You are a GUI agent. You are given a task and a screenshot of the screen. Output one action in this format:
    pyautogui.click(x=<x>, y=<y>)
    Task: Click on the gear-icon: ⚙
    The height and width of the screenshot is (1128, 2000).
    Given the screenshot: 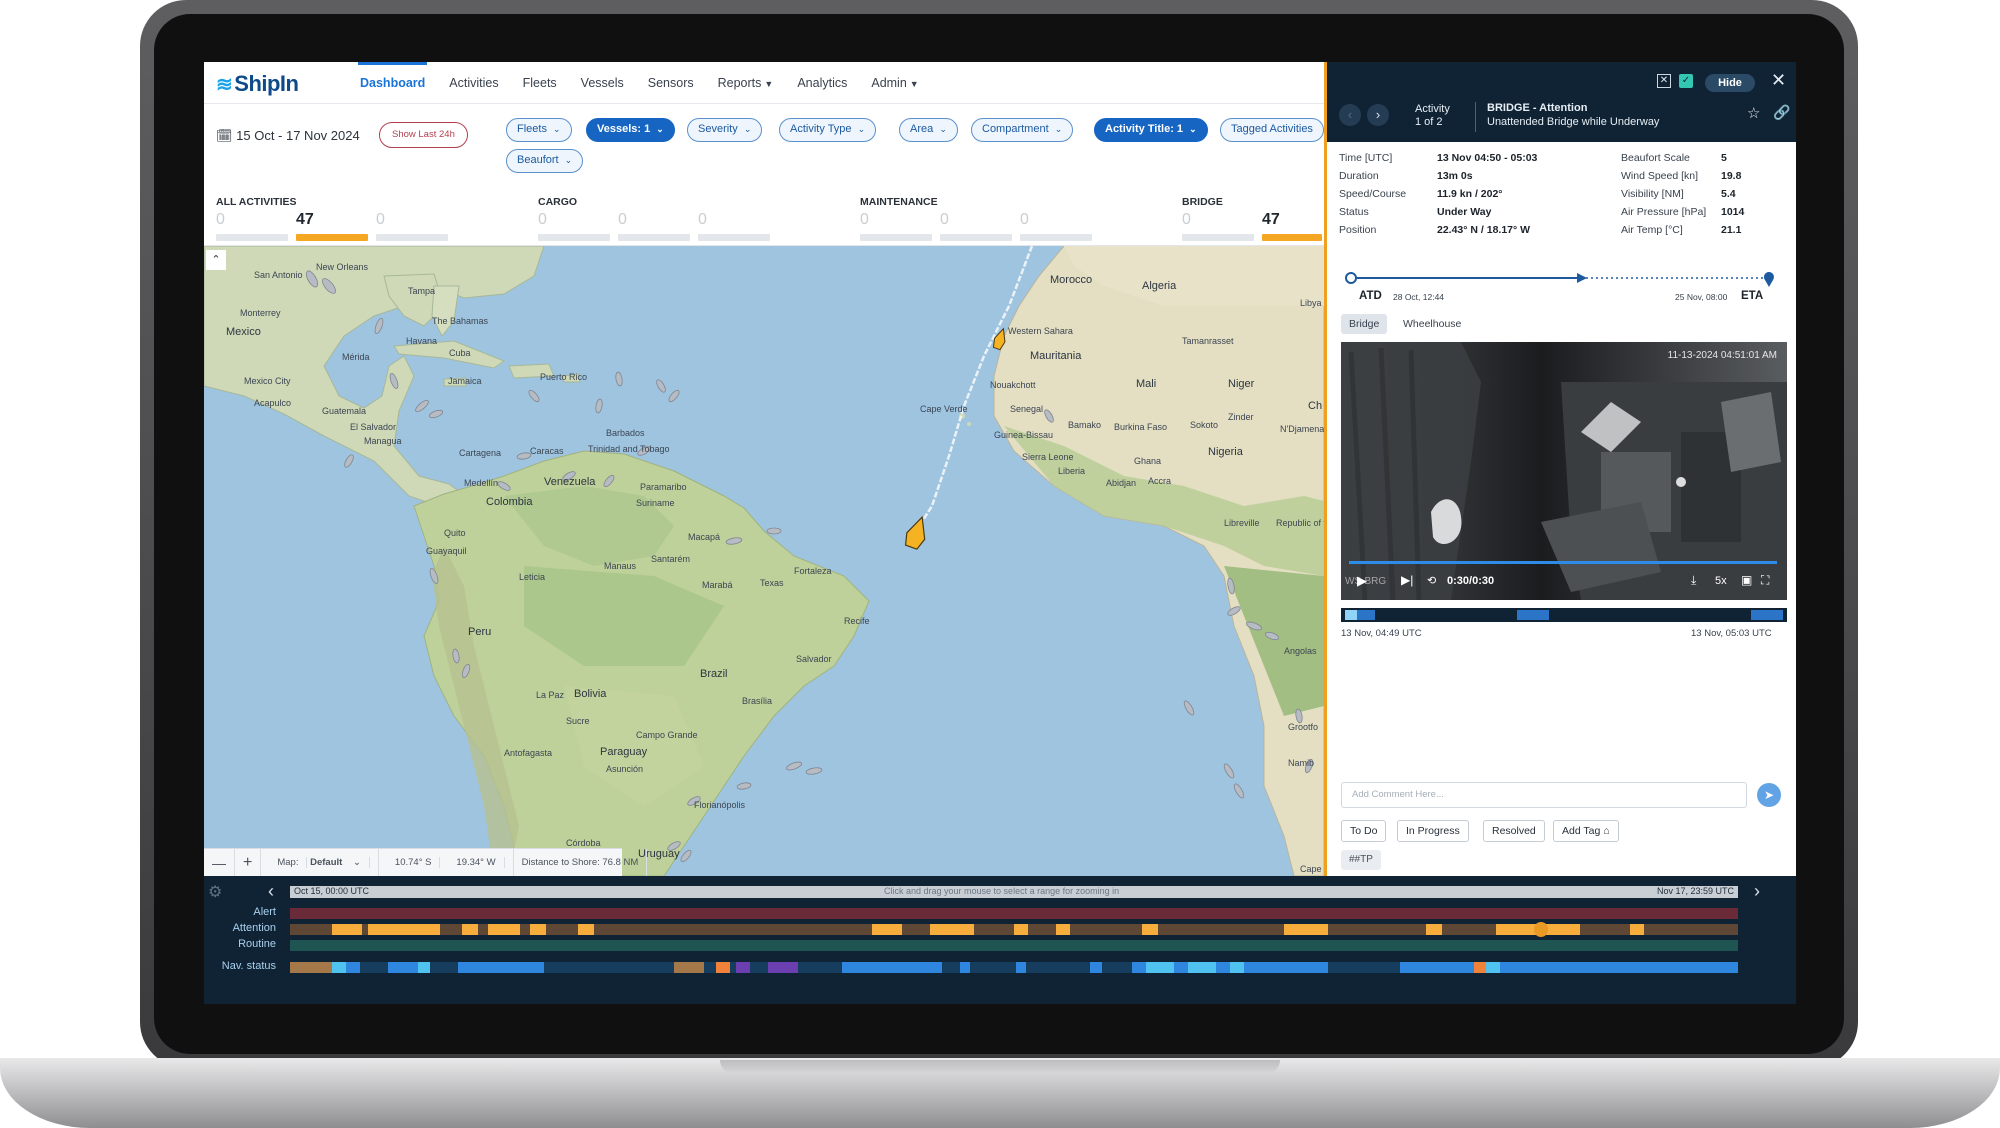 What is the action you would take?
    pyautogui.click(x=215, y=892)
    